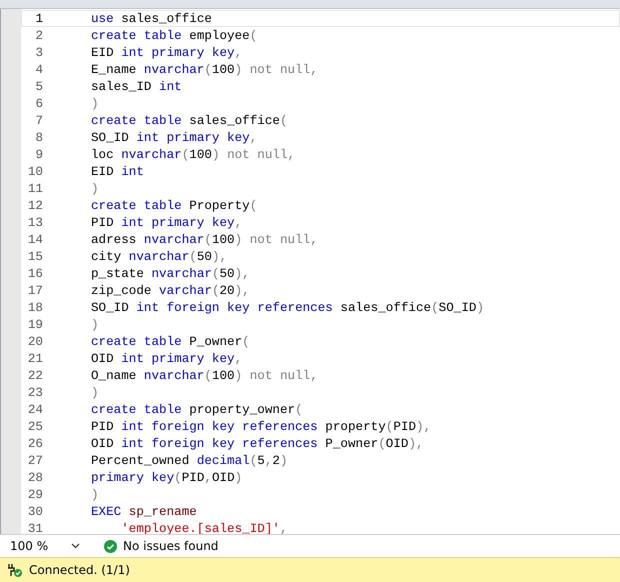  Describe the element at coordinates (174, 137) in the screenshot. I see `code-line: SO_ID int primary key,` at that location.